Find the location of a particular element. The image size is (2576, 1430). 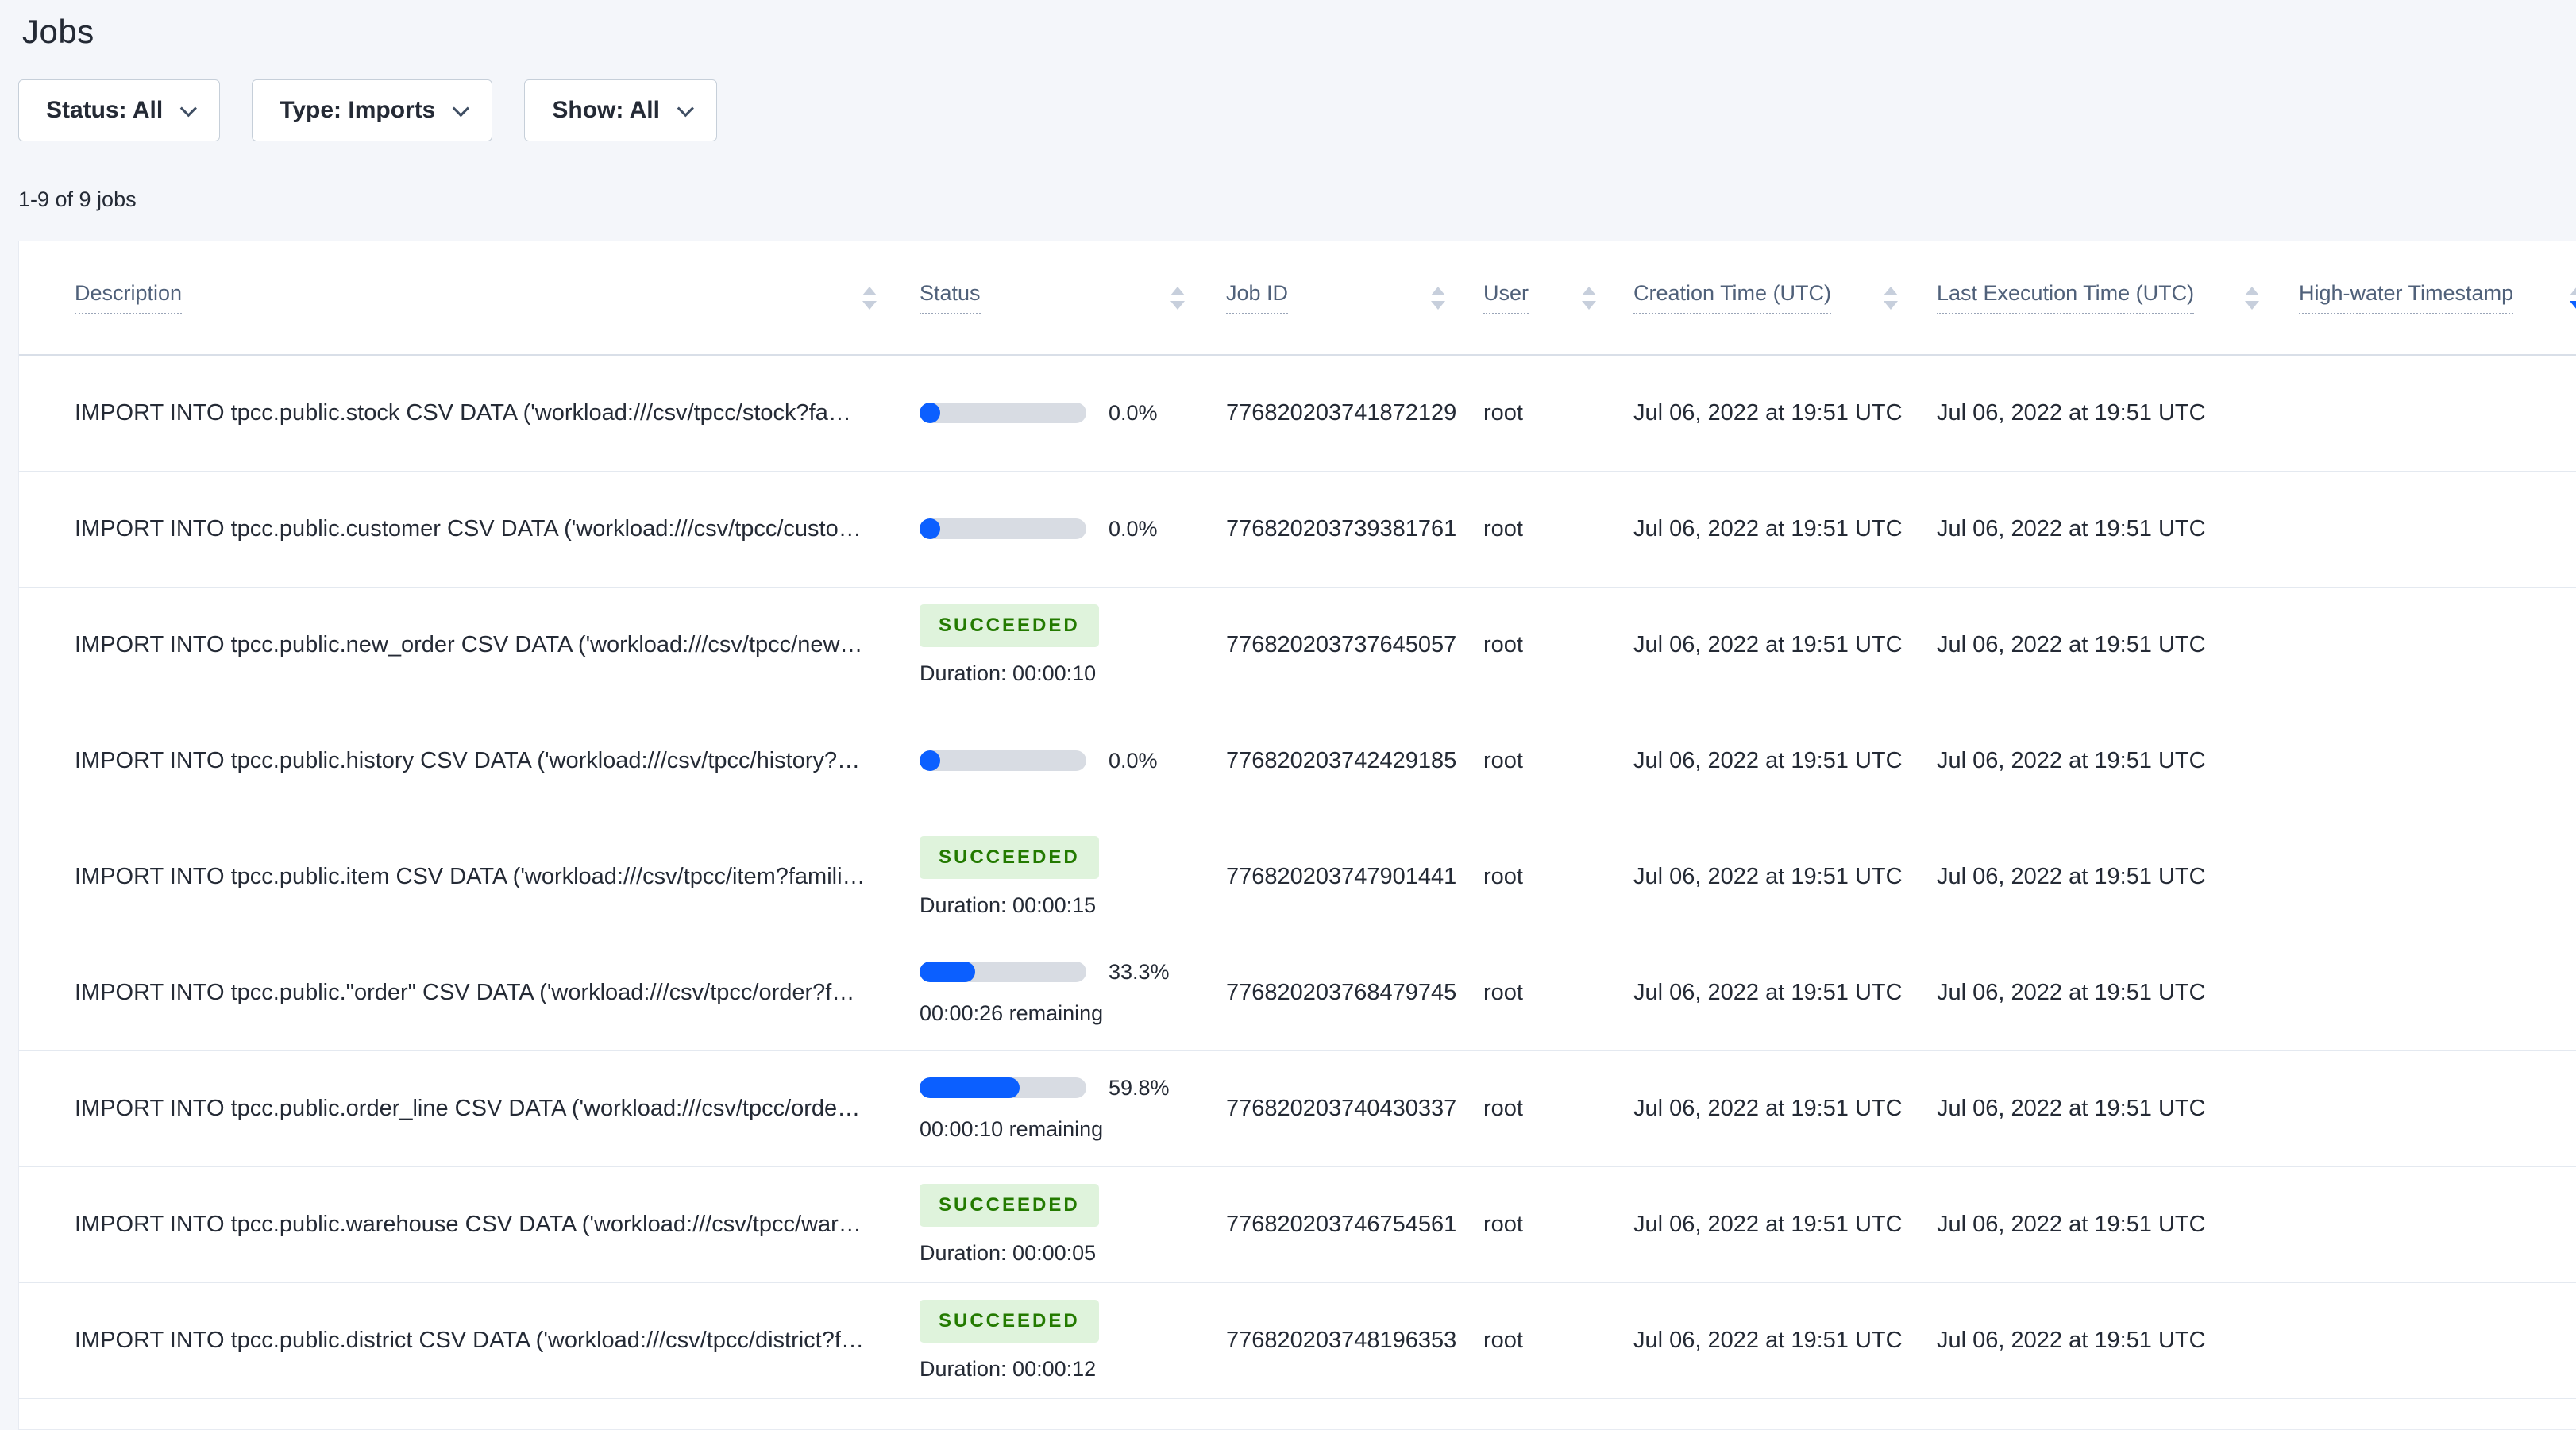

type-filter-label: Type: Imports is located at coordinates (358, 110).